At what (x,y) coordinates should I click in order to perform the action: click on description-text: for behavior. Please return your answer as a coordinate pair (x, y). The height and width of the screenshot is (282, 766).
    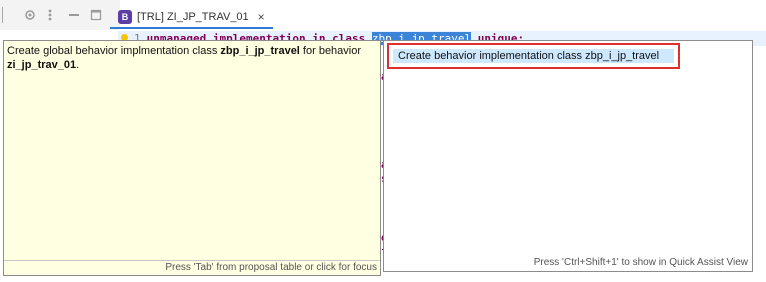
    Looking at the image, I should click on (330, 51).